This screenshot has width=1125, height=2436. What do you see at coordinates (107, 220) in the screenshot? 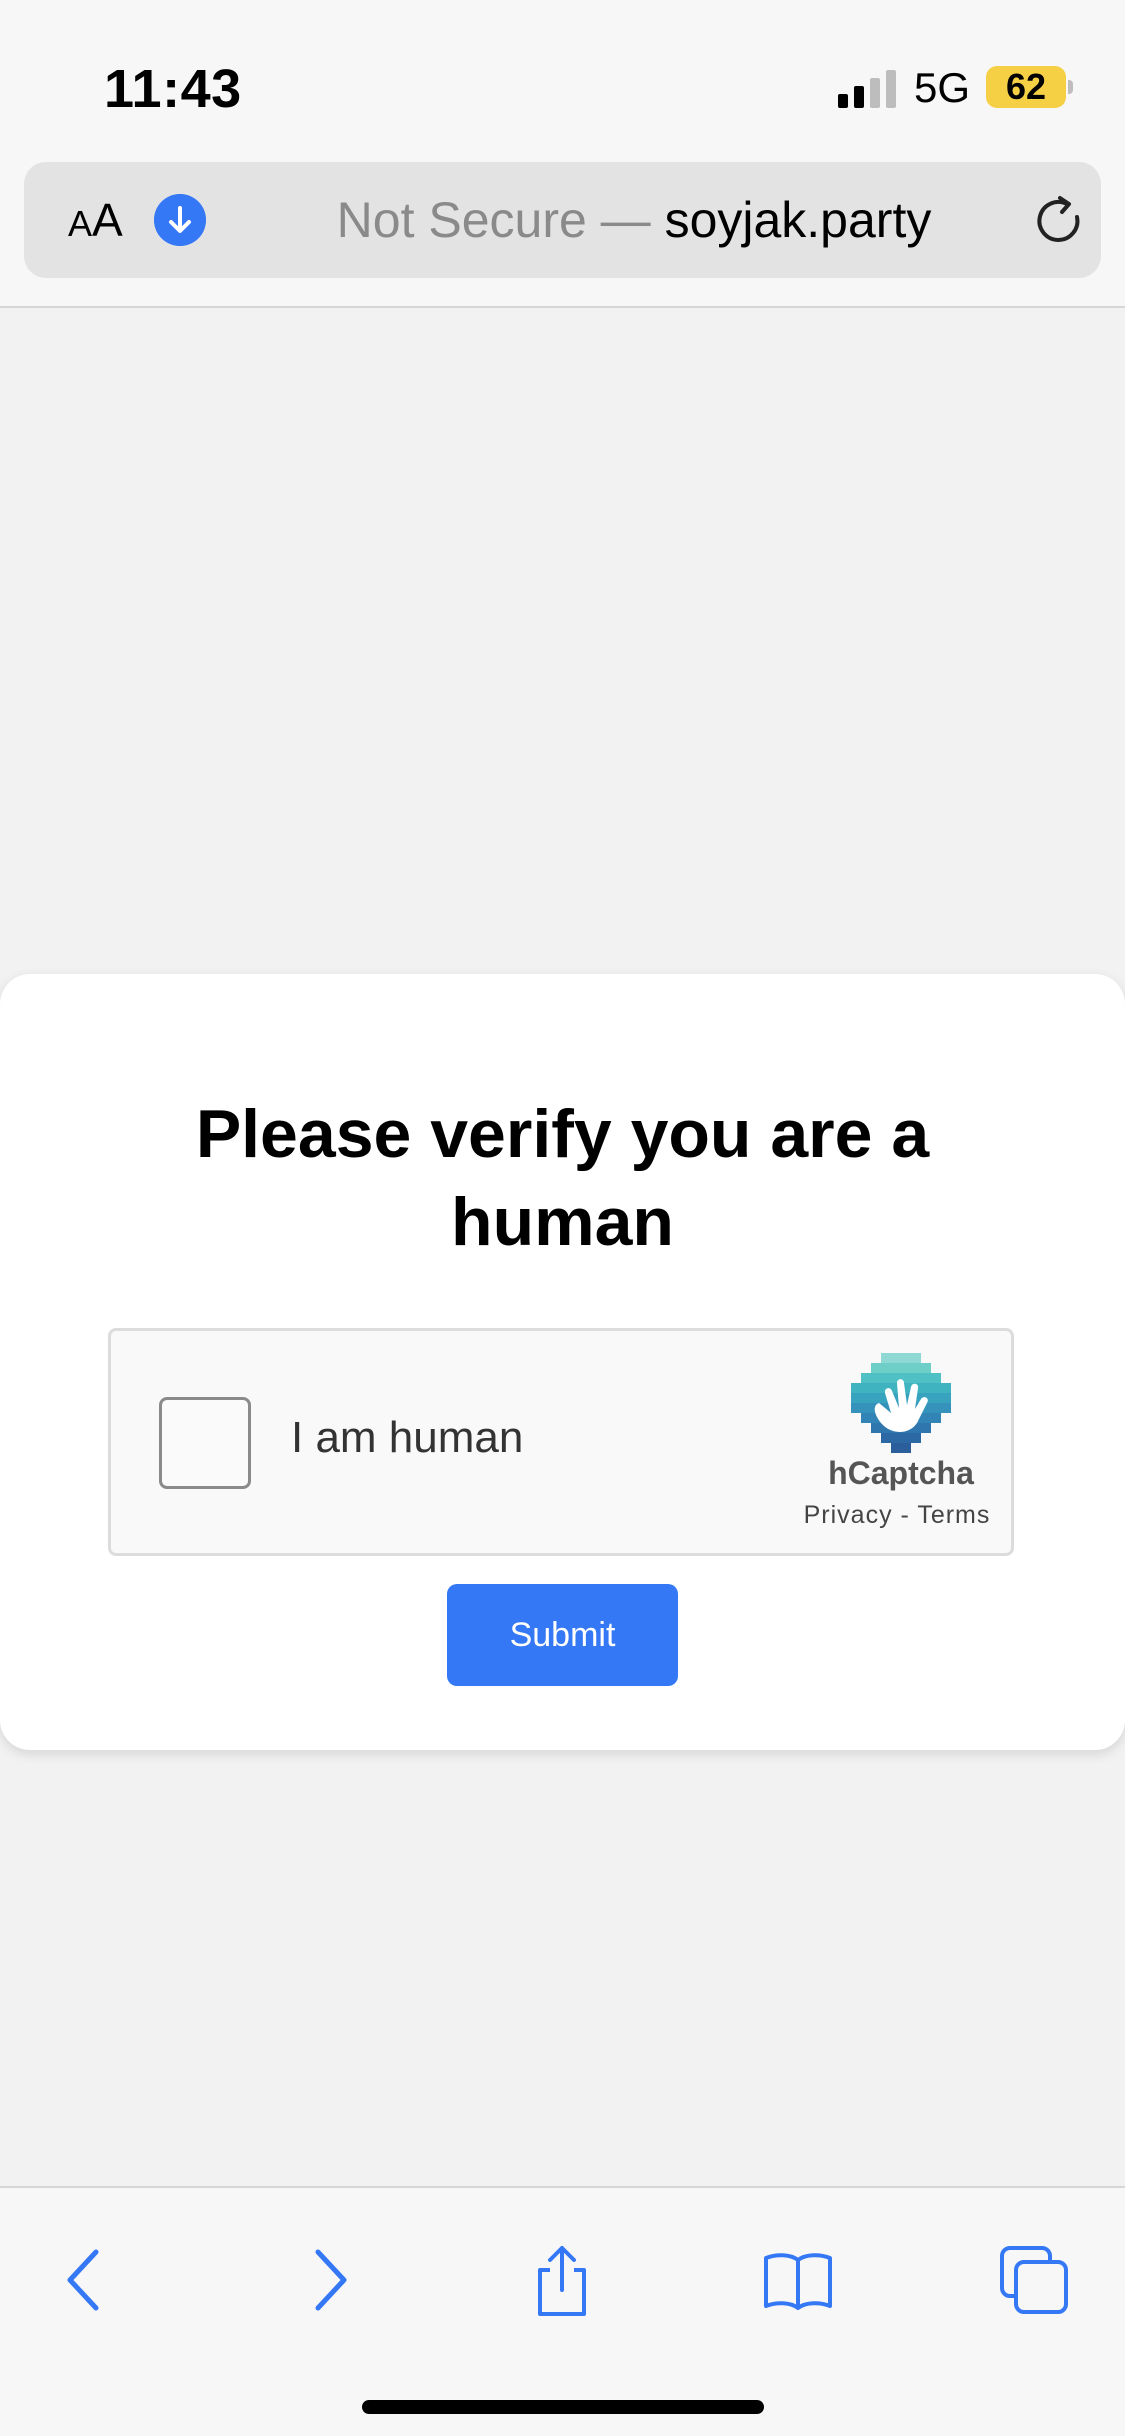
I see `aa-large-letter: A` at bounding box center [107, 220].